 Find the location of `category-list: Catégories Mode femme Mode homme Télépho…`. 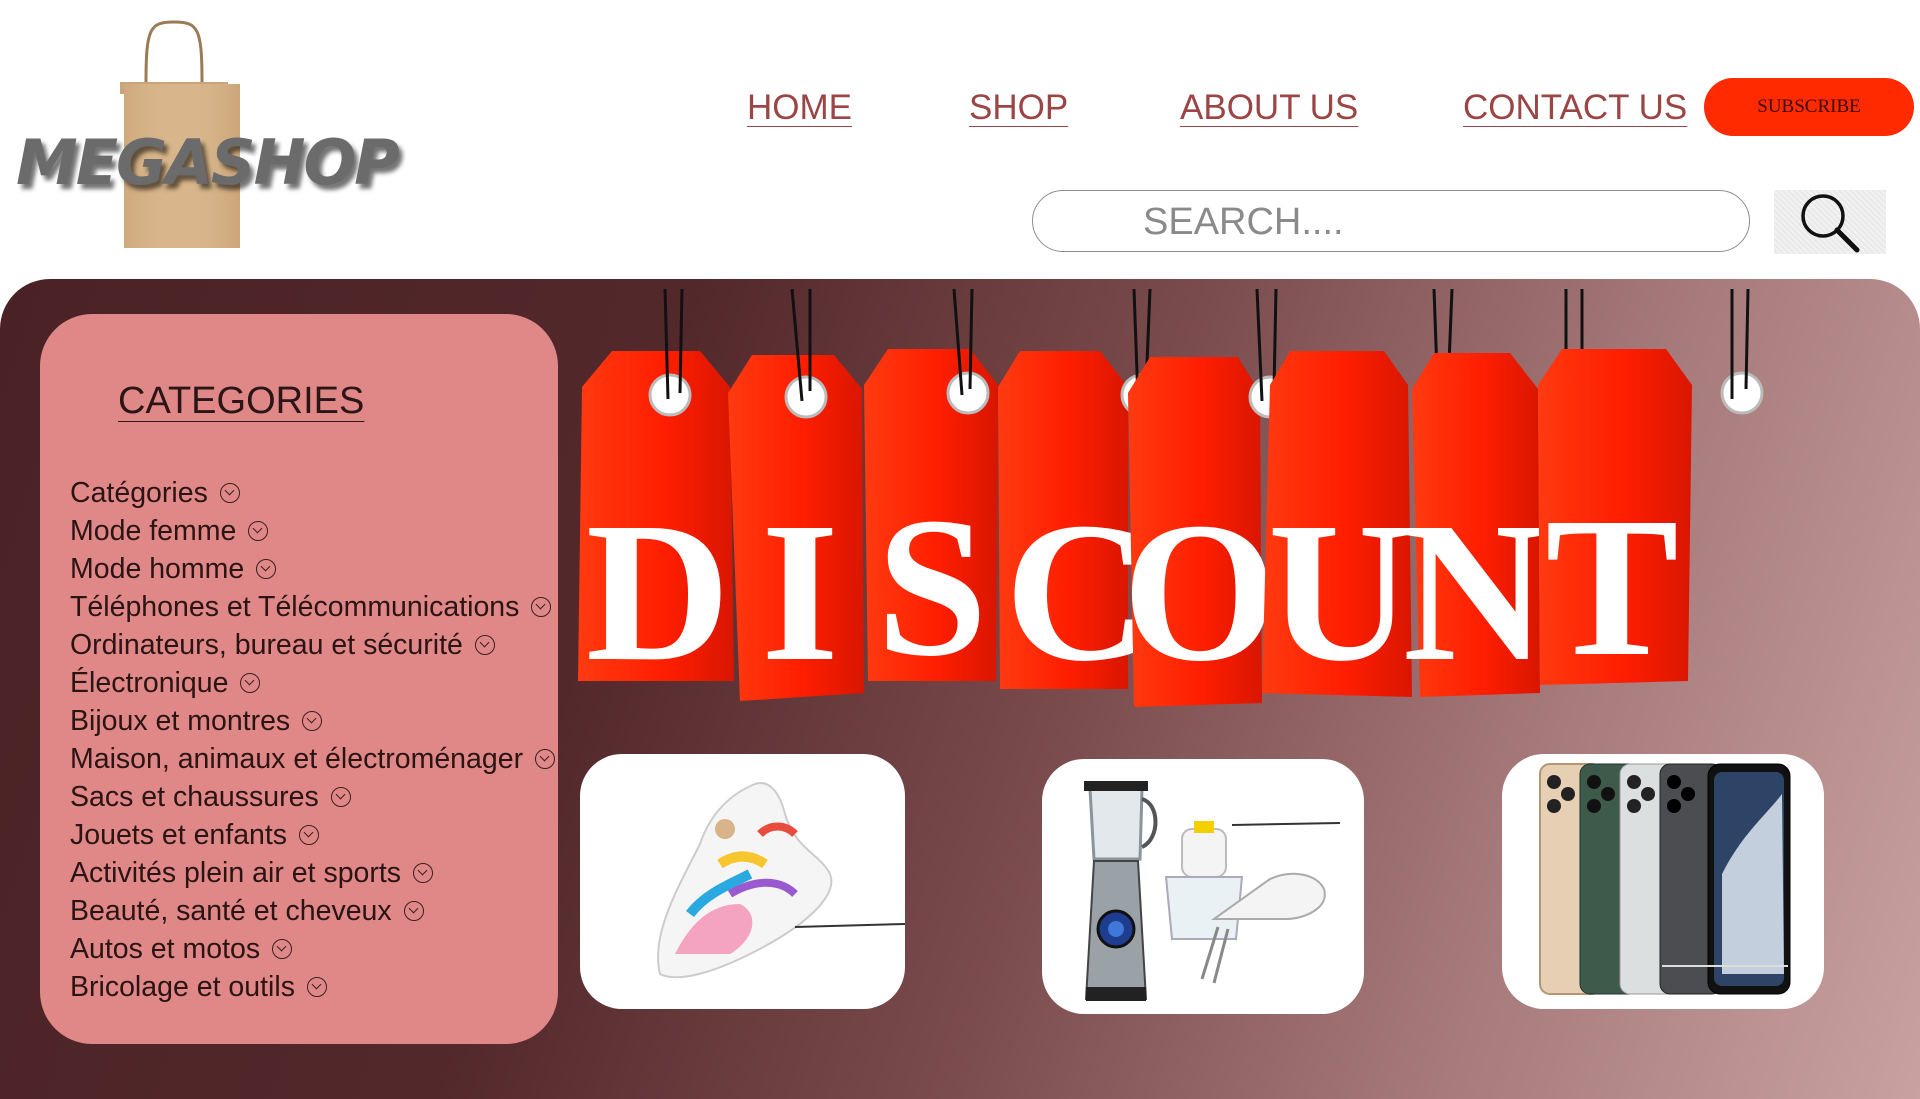

category-list: Catégories Mode femme Mode homme Télépho… is located at coordinates (313, 740).